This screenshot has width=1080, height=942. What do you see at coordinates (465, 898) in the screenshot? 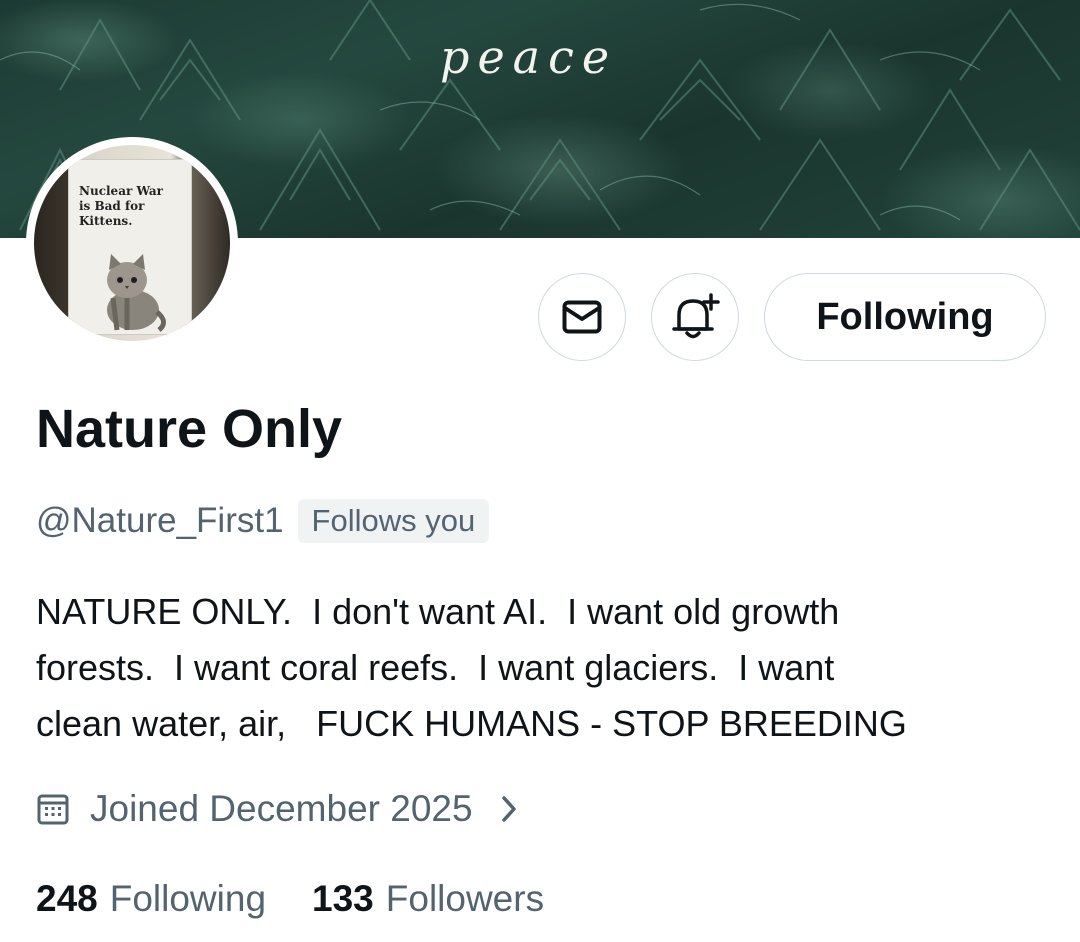
I see `followers-label: Followers` at bounding box center [465, 898].